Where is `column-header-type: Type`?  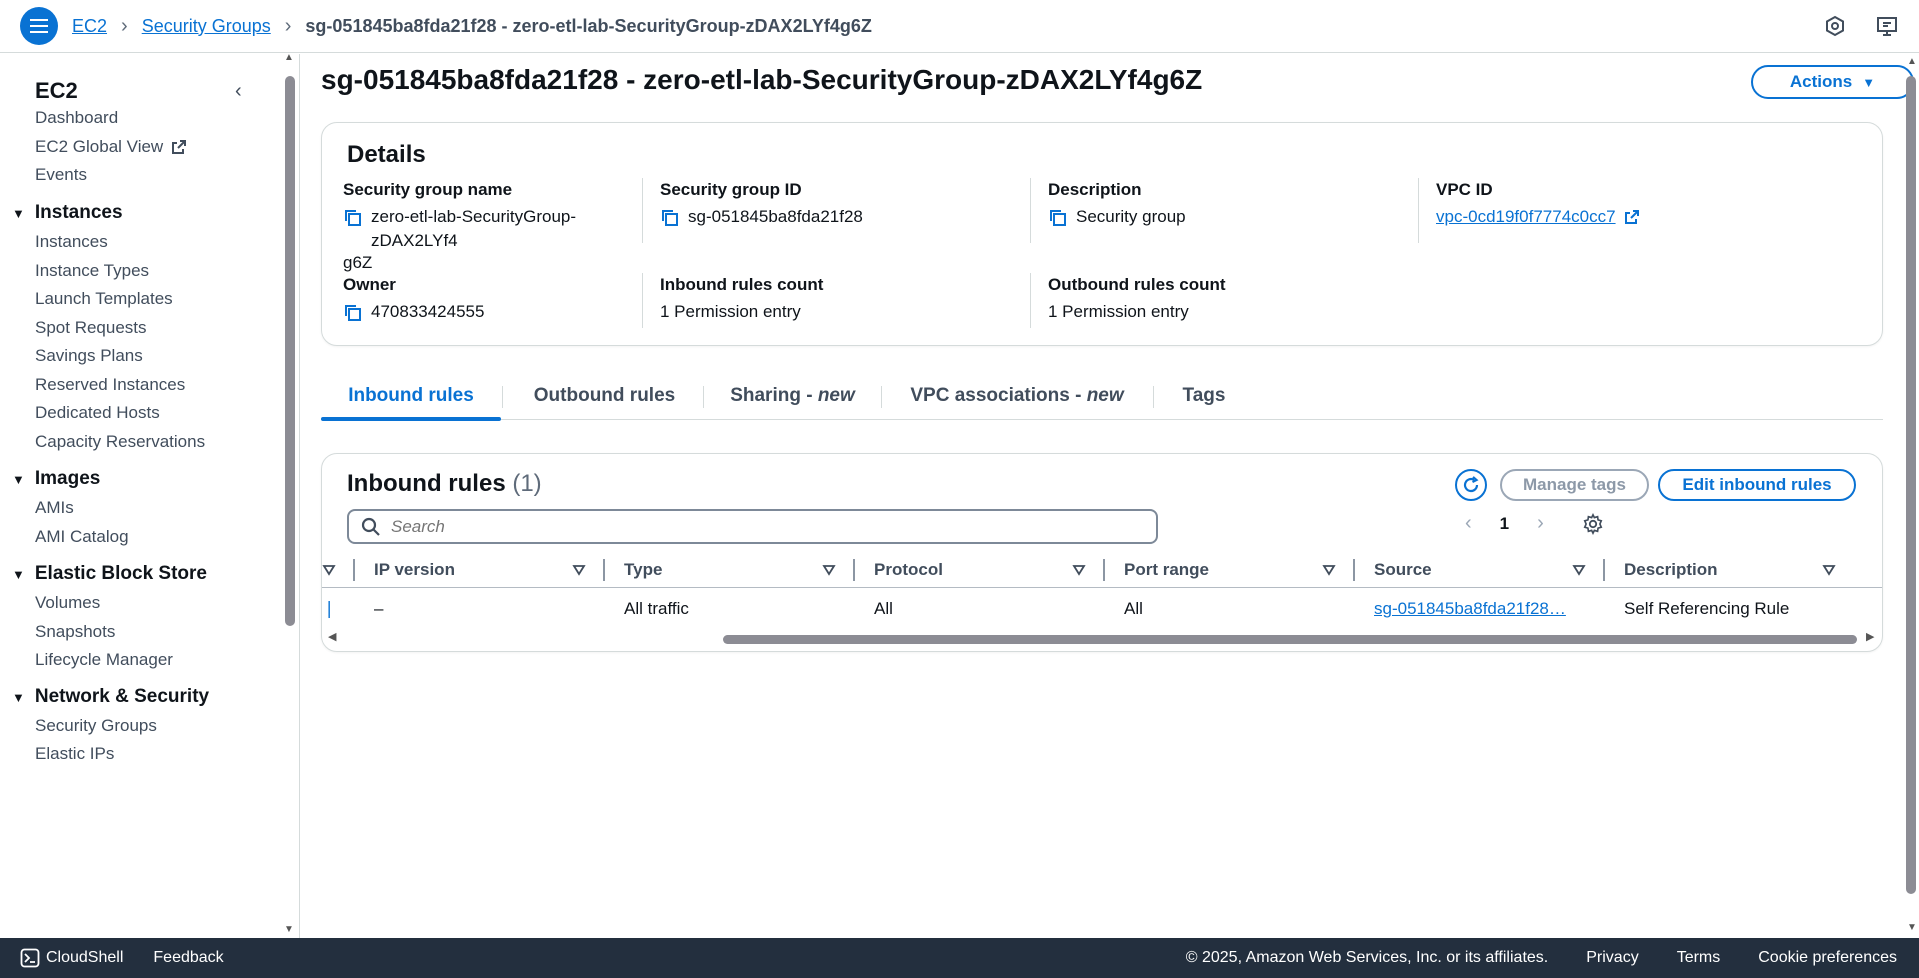 column-header-type: Type is located at coordinates (643, 570).